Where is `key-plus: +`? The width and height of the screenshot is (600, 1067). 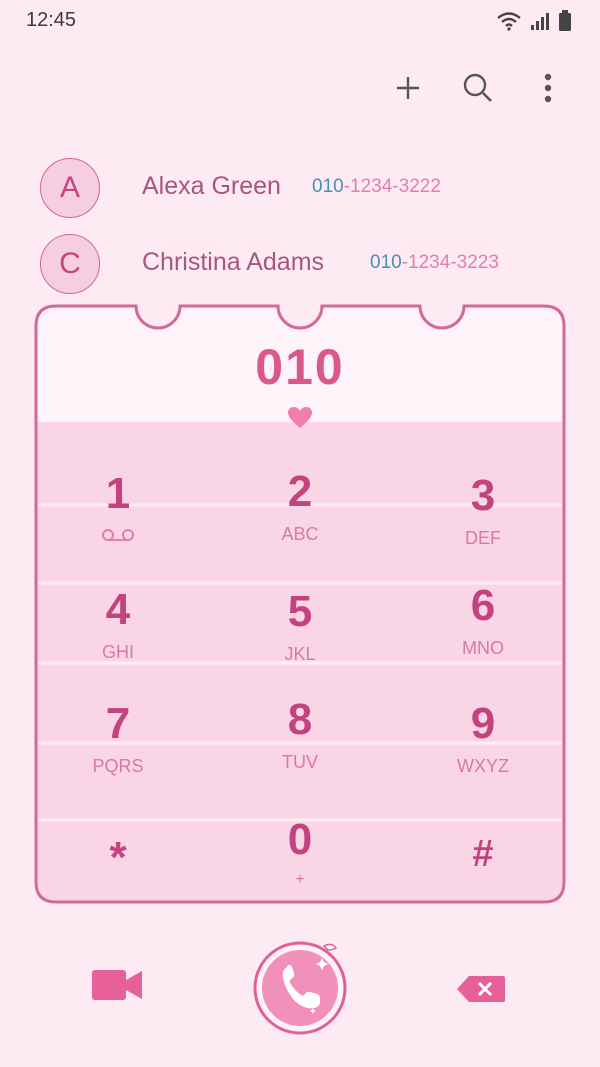
key-plus: + is located at coordinates (300, 879).